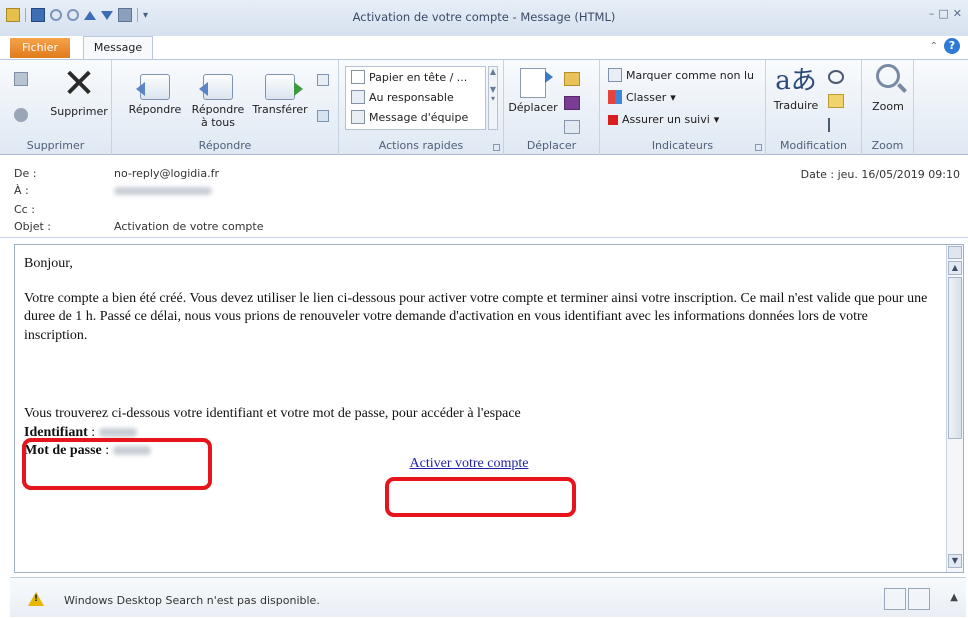 Image resolution: width=968 pixels, height=619 pixels. I want to click on warning-icon: !, so click(36, 599).